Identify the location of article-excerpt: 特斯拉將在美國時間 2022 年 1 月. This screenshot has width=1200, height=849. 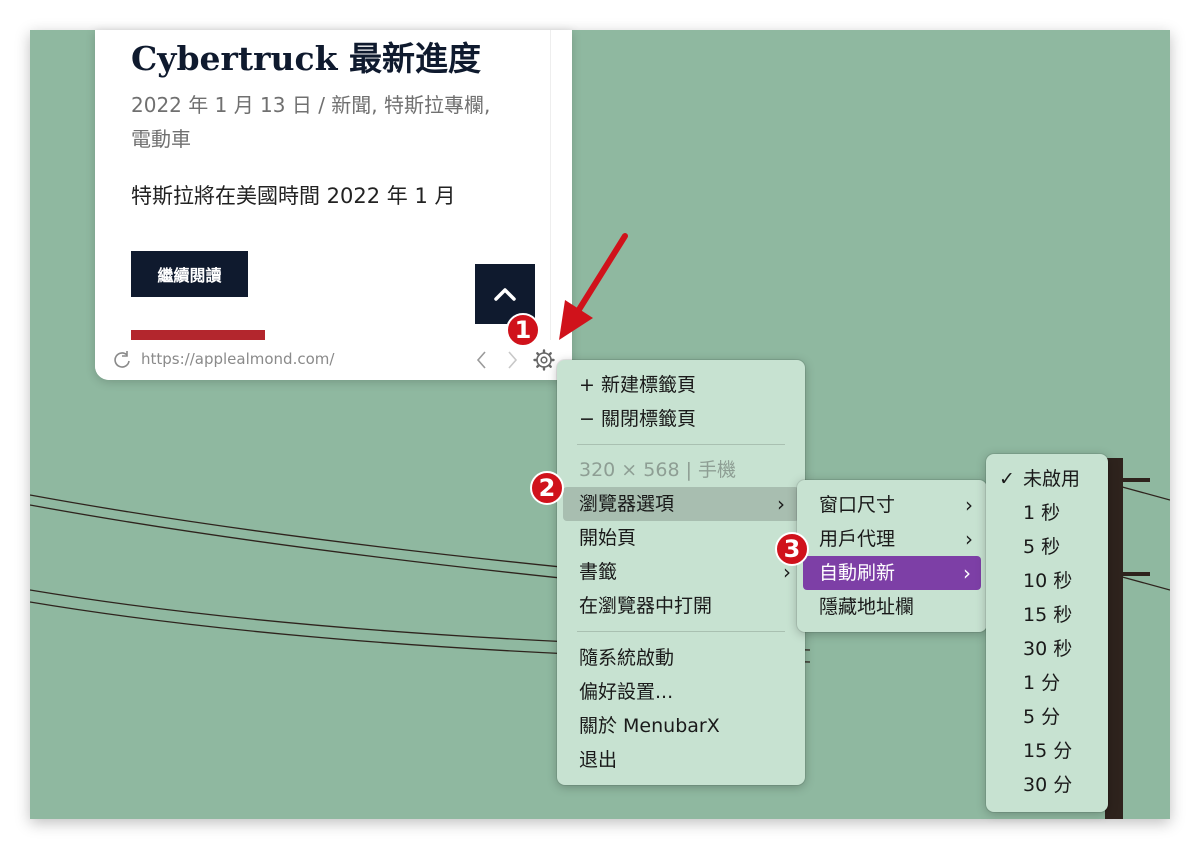
(293, 196).